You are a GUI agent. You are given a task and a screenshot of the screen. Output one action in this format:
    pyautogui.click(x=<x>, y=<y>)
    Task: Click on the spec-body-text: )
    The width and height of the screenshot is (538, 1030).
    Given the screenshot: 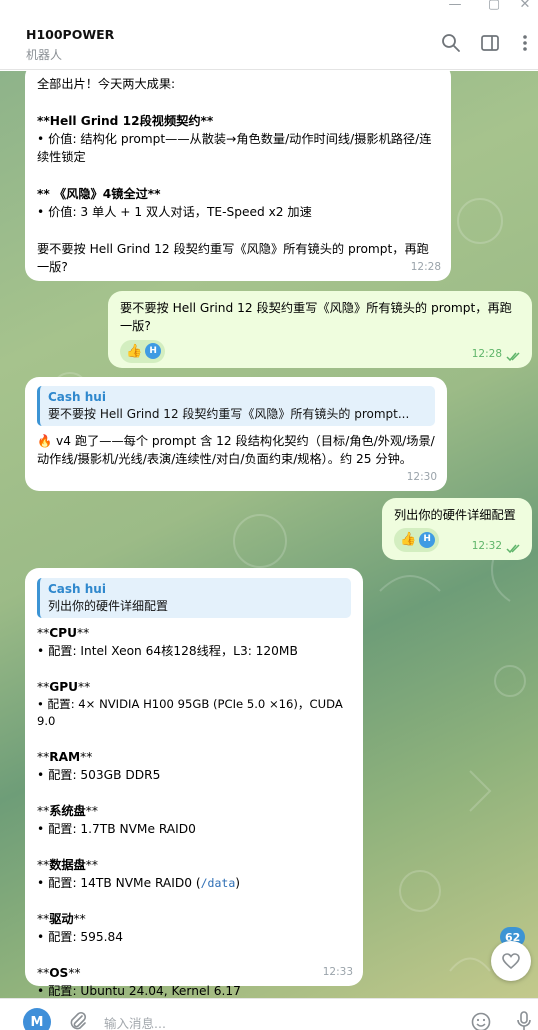 What is the action you would take?
    pyautogui.click(x=238, y=883)
    